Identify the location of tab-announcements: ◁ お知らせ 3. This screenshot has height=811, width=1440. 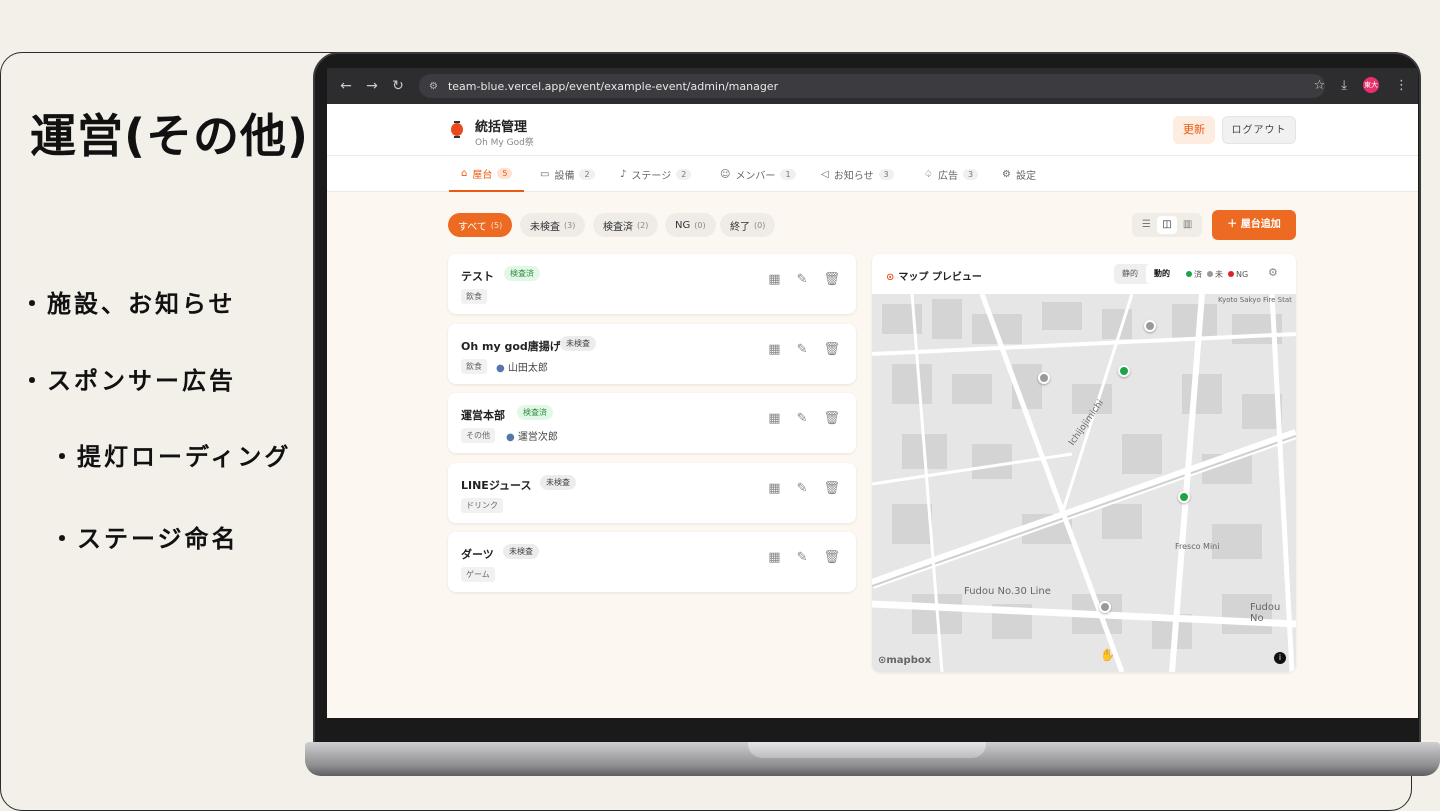
(857, 174).